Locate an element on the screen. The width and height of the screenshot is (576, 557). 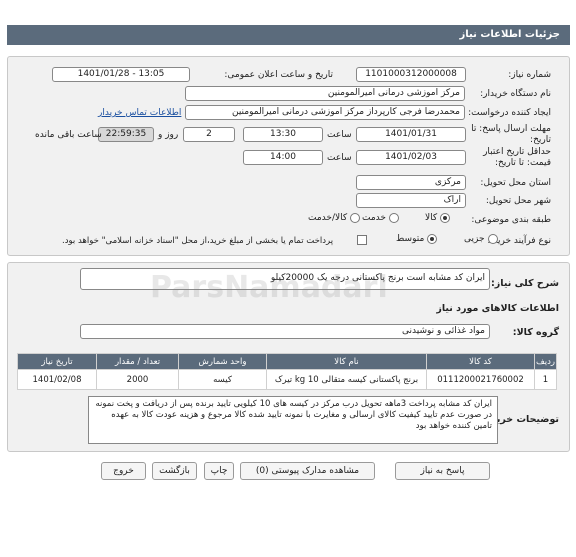
print-button: چاپ is located at coordinates (219, 471).